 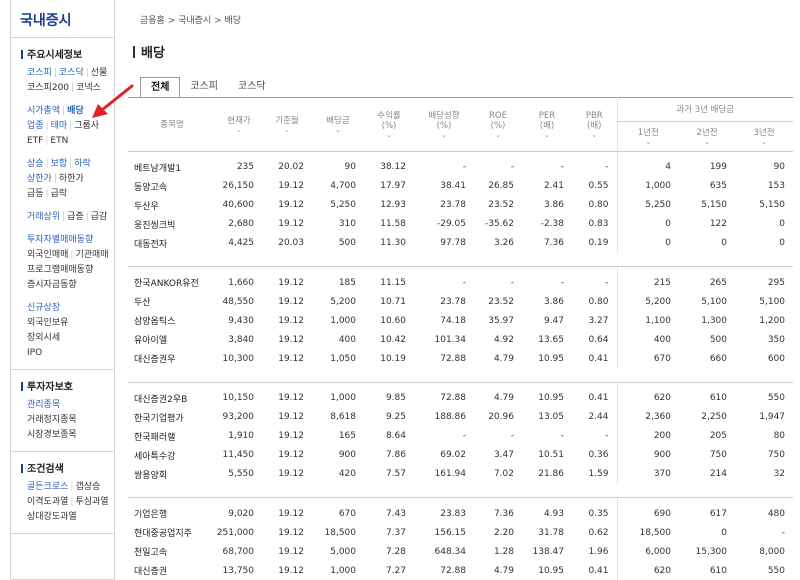 I want to click on column-header: 2년전 ⌄, so click(x=707, y=136).